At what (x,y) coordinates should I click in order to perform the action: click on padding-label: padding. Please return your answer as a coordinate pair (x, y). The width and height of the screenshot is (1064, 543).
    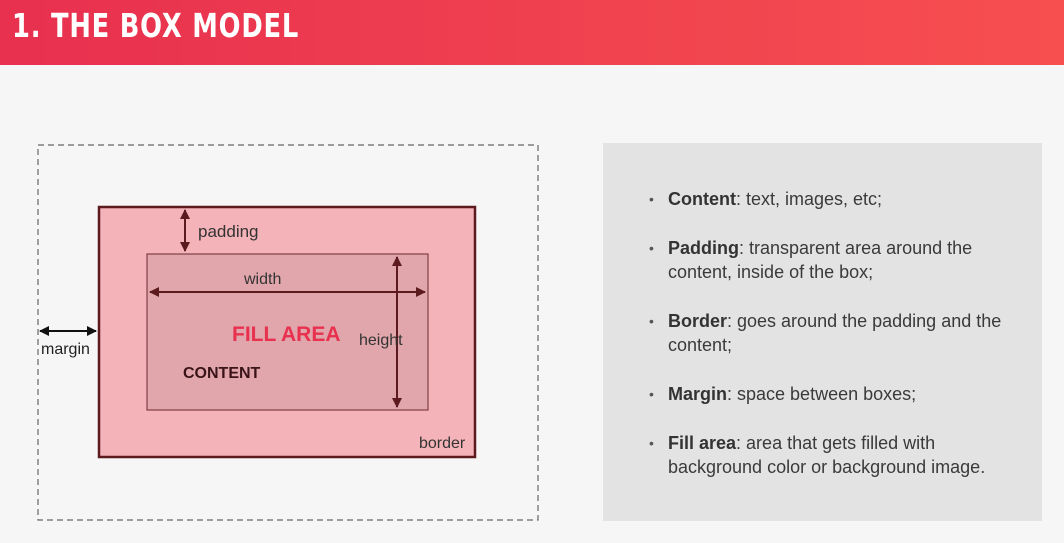
    Looking at the image, I should click on (228, 231).